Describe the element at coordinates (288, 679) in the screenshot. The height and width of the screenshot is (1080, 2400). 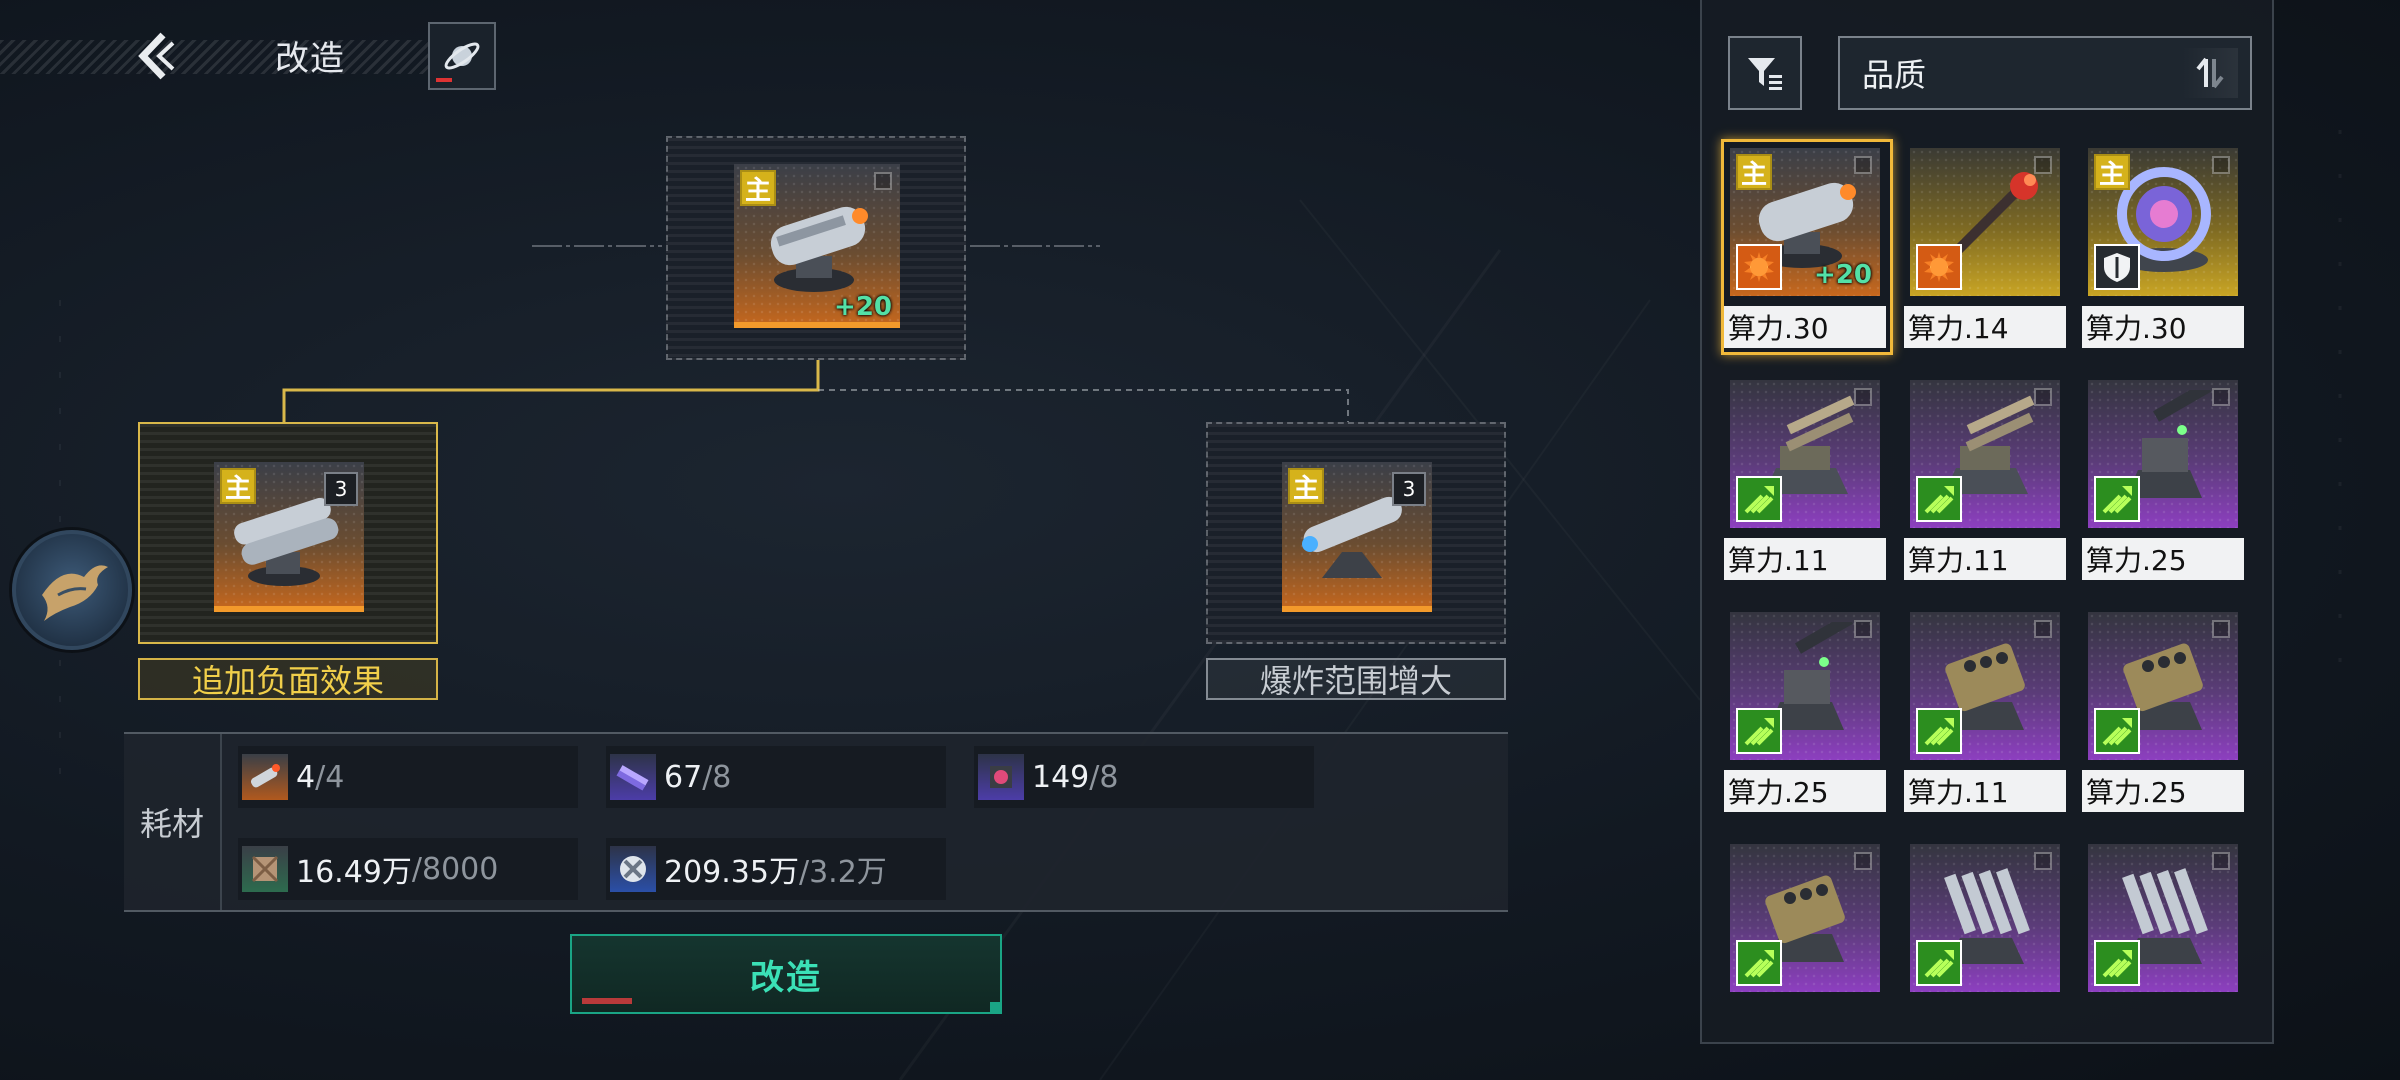
I see `branch-label-left: 追加负面效果` at that location.